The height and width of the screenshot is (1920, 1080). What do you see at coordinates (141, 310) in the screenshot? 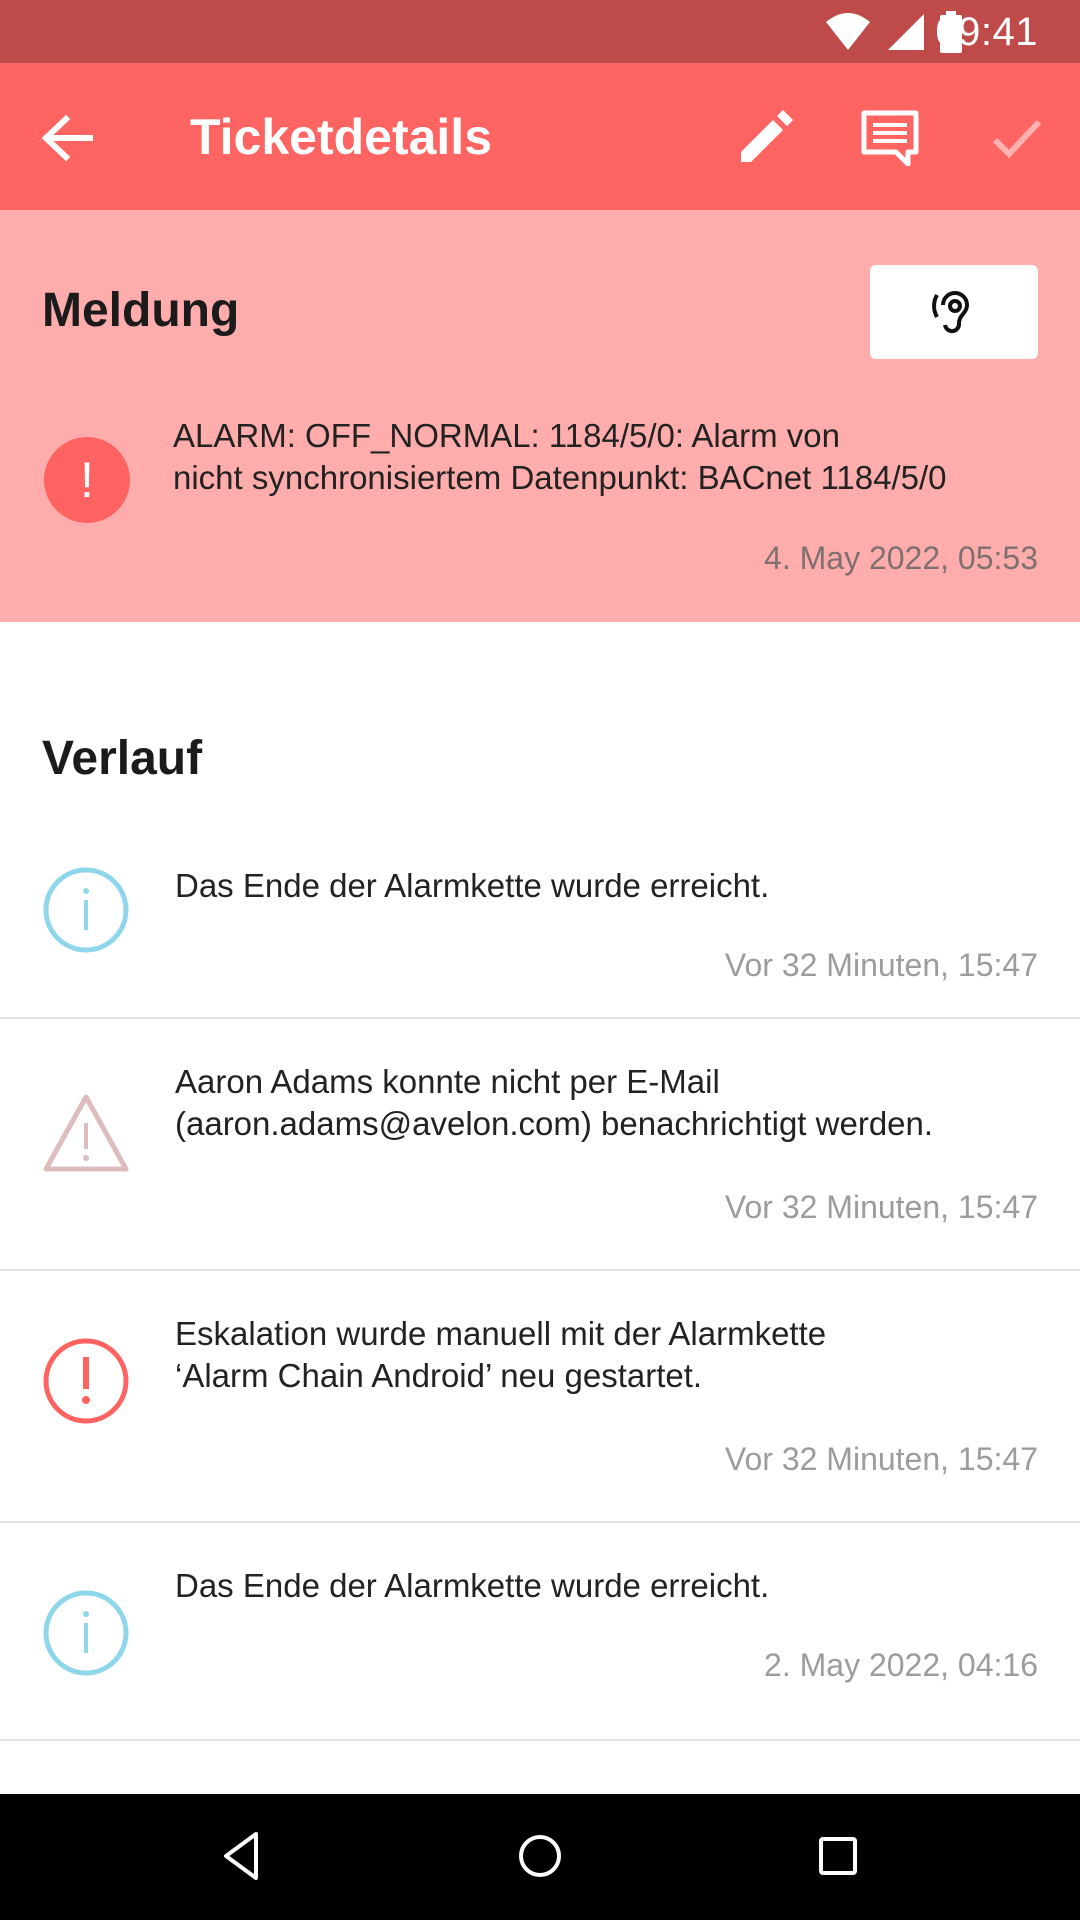
I see `meldung-heading: Meldung` at bounding box center [141, 310].